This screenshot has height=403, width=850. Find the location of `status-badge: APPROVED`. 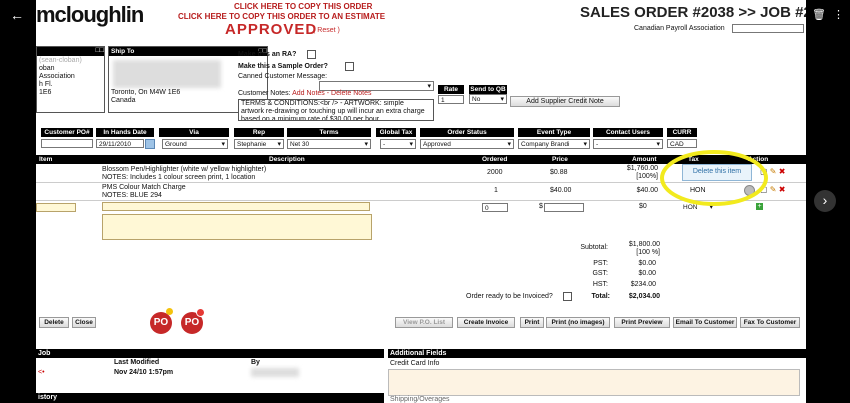

status-badge: APPROVED is located at coordinates (271, 29).